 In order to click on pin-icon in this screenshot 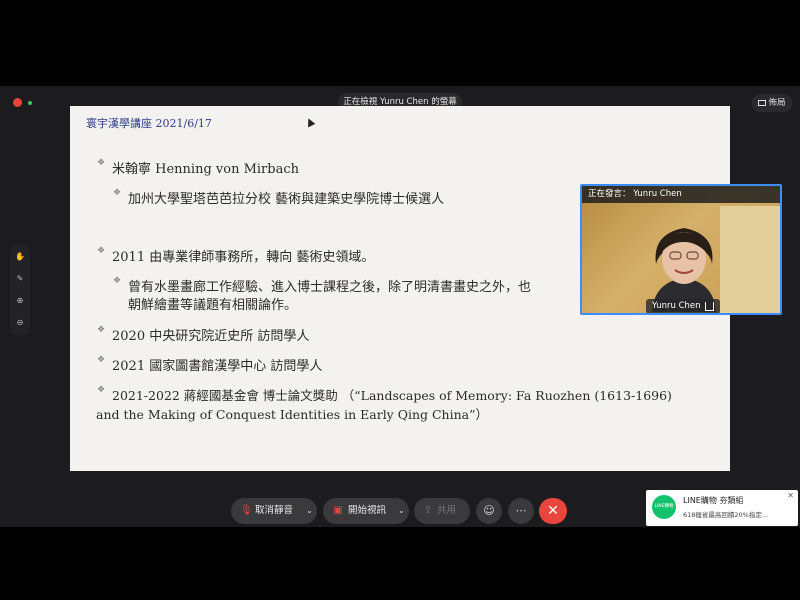, I will do `click(709, 306)`.